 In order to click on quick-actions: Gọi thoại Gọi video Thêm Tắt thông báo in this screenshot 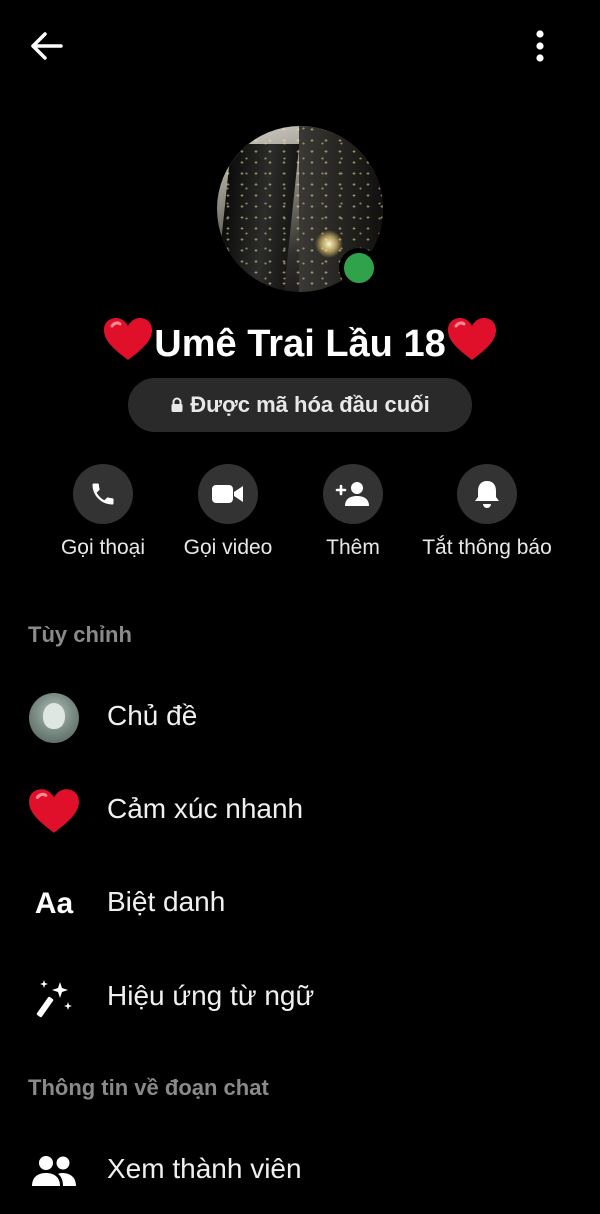, I will do `click(300, 519)`.